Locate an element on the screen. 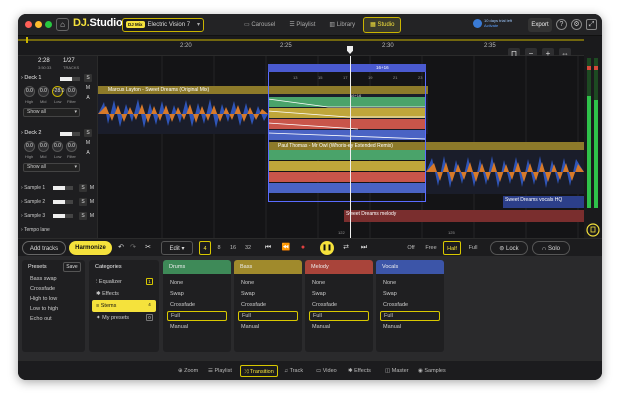 The width and height of the screenshot is (620, 402). home-icon: ⌂ is located at coordinates (62, 24).